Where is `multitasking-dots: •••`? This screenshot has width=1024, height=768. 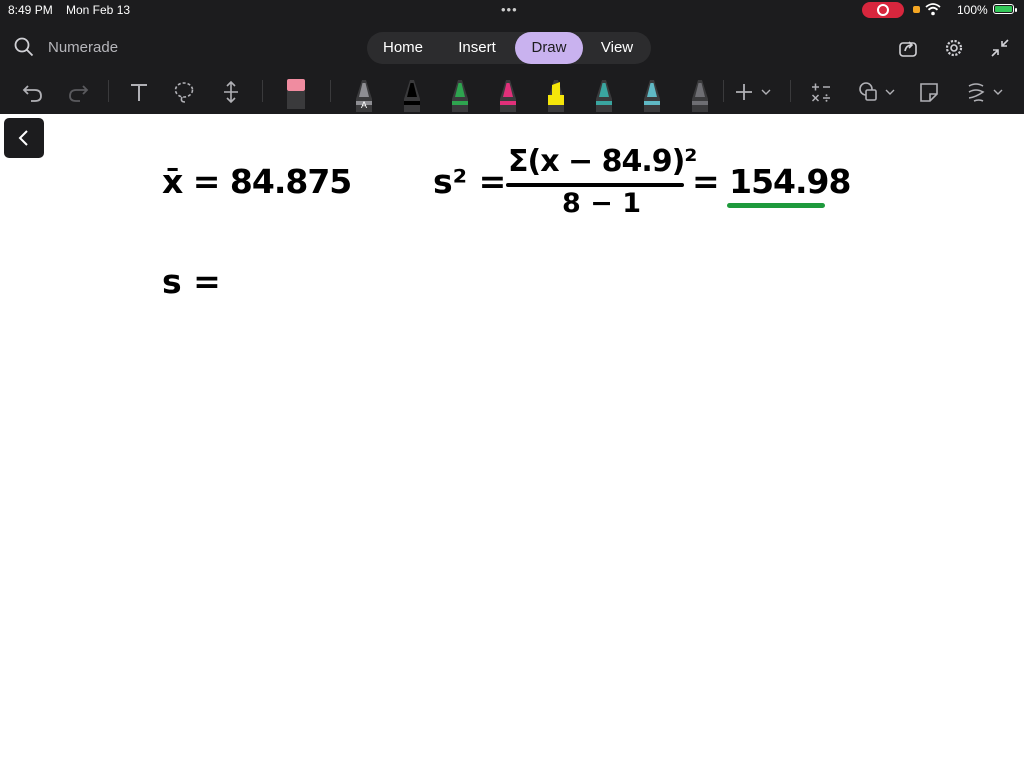 multitasking-dots: ••• is located at coordinates (509, 9).